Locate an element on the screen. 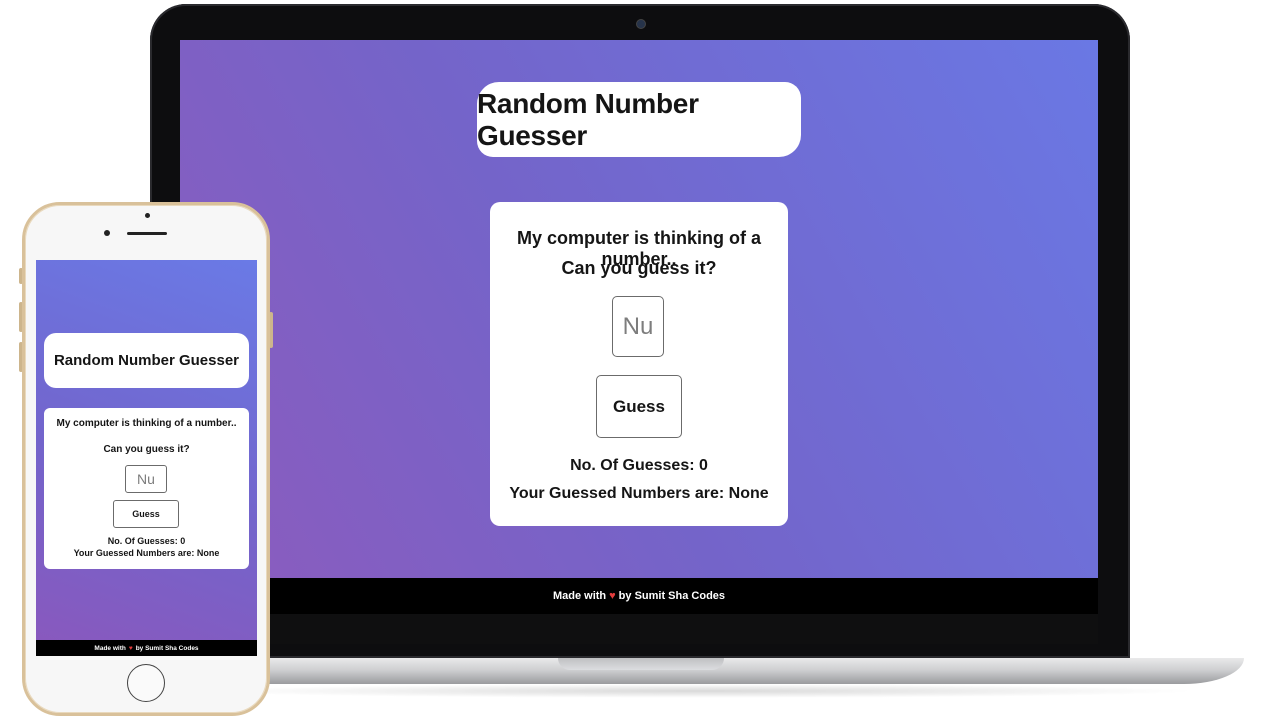 This screenshot has height=720, width=1280. phone-home-button is located at coordinates (146, 683).